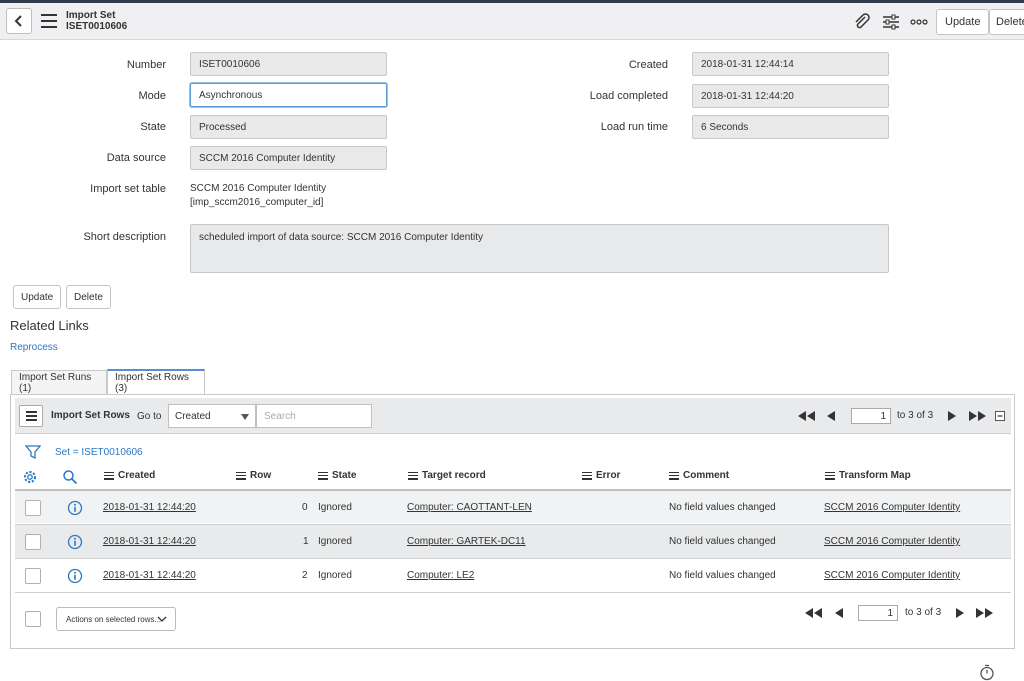 Image resolution: width=1024 pixels, height=681 pixels. I want to click on state-field: Processed, so click(288, 127).